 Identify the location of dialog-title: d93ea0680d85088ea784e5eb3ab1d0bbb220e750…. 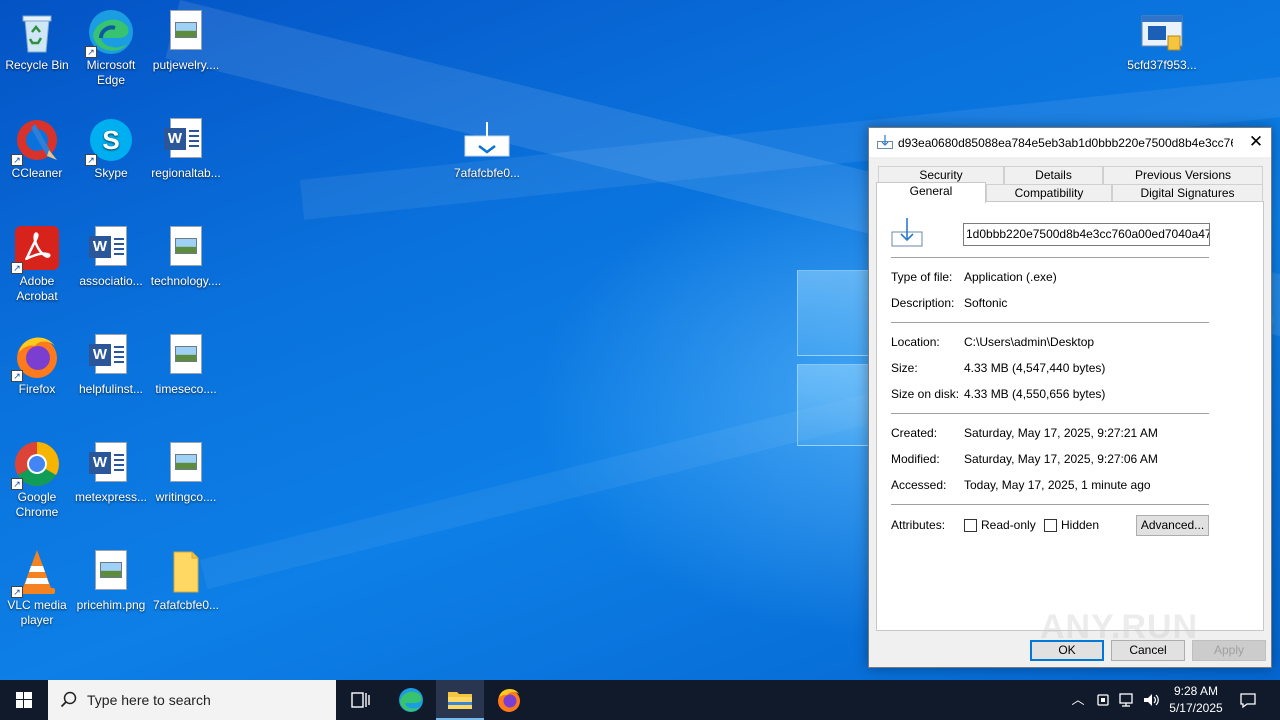
(1065, 143).